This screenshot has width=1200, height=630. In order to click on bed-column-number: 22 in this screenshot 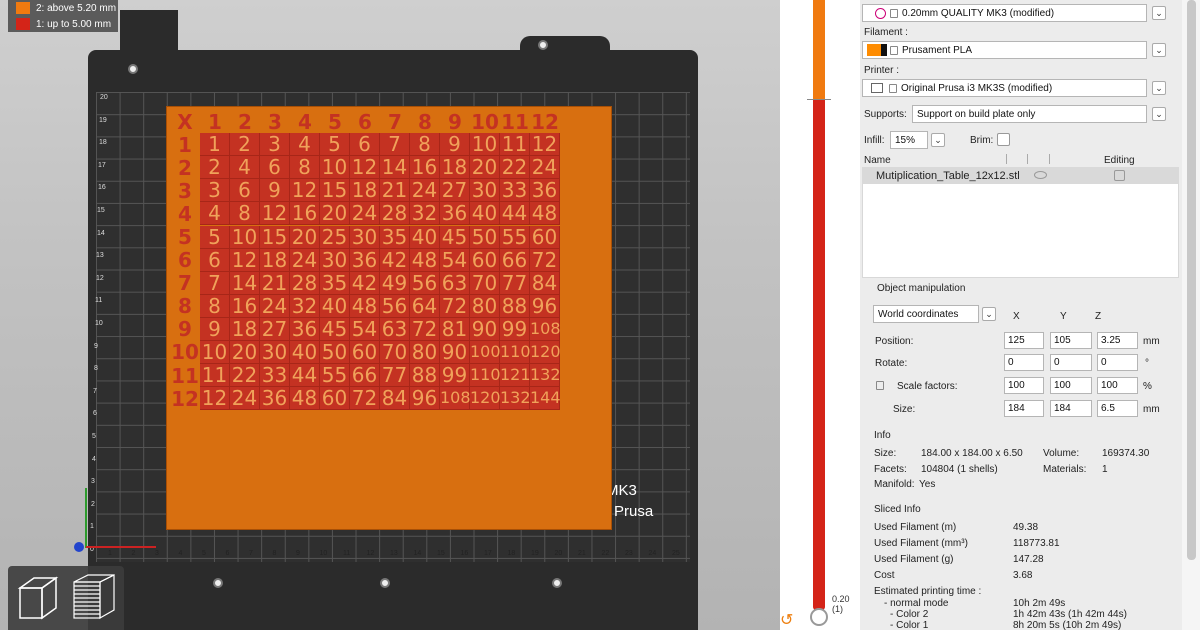, I will do `click(605, 553)`.